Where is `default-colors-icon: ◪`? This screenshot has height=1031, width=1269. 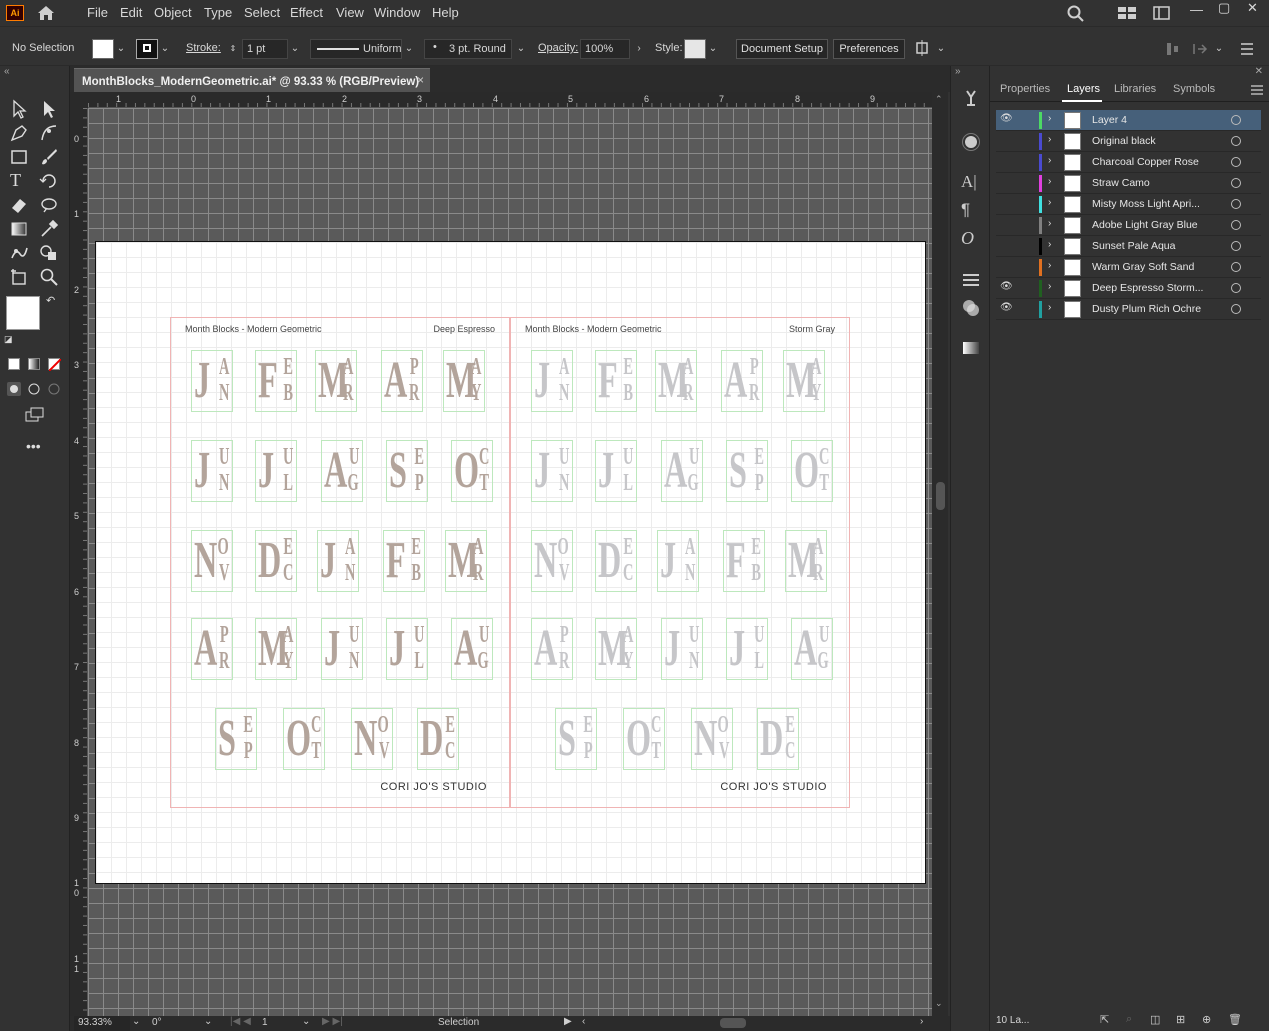 default-colors-icon: ◪ is located at coordinates (8, 339).